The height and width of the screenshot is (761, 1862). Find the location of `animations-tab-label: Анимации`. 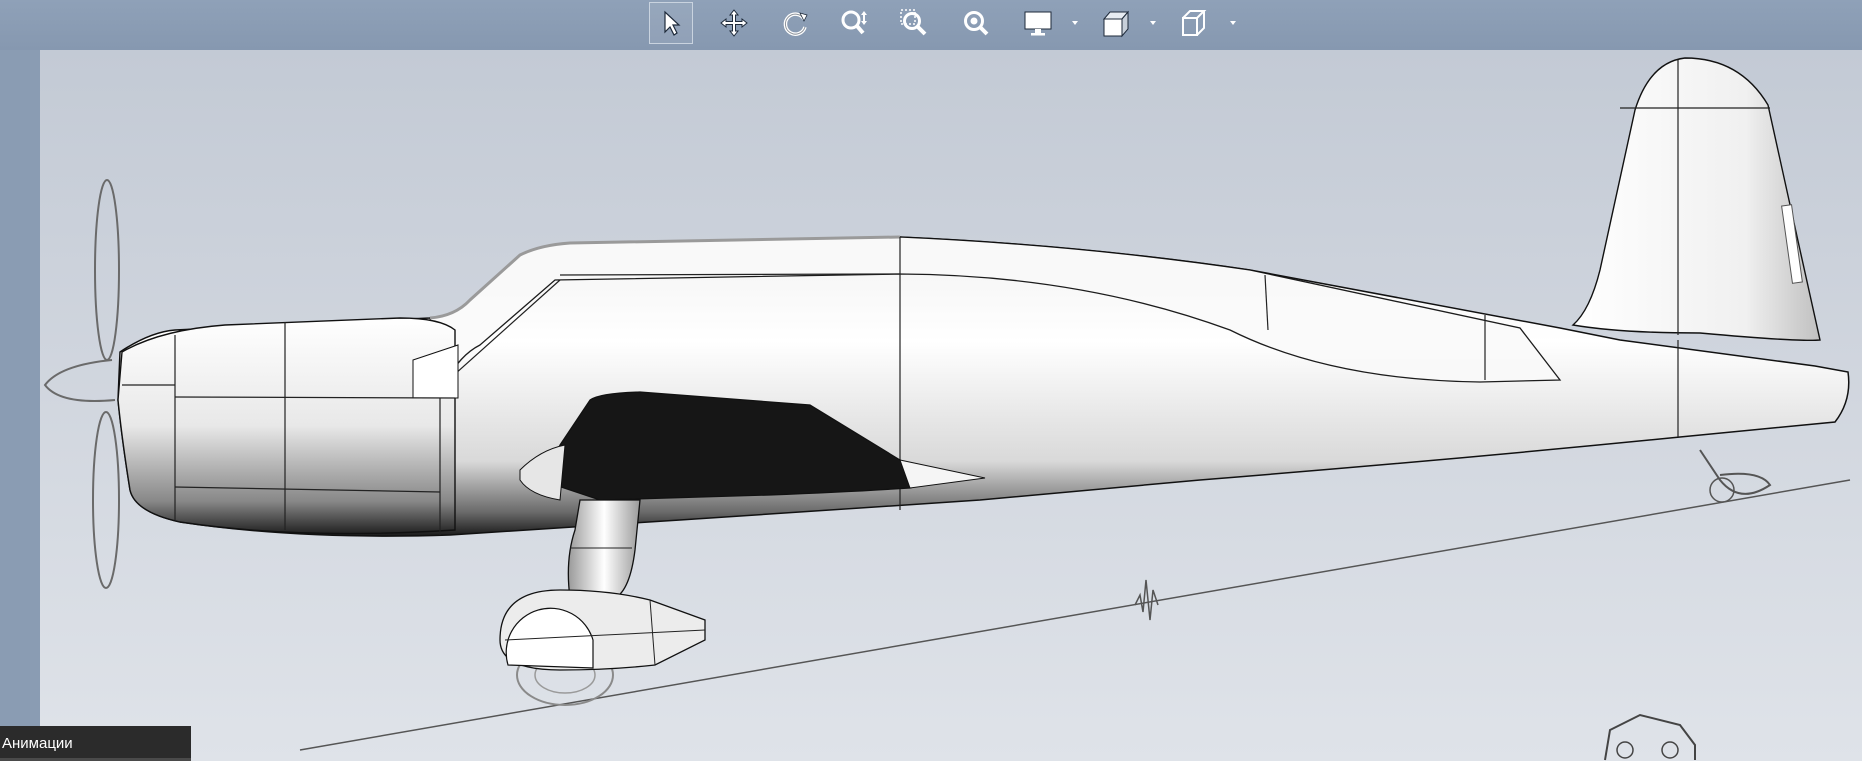

animations-tab-label: Анимации is located at coordinates (37, 743).